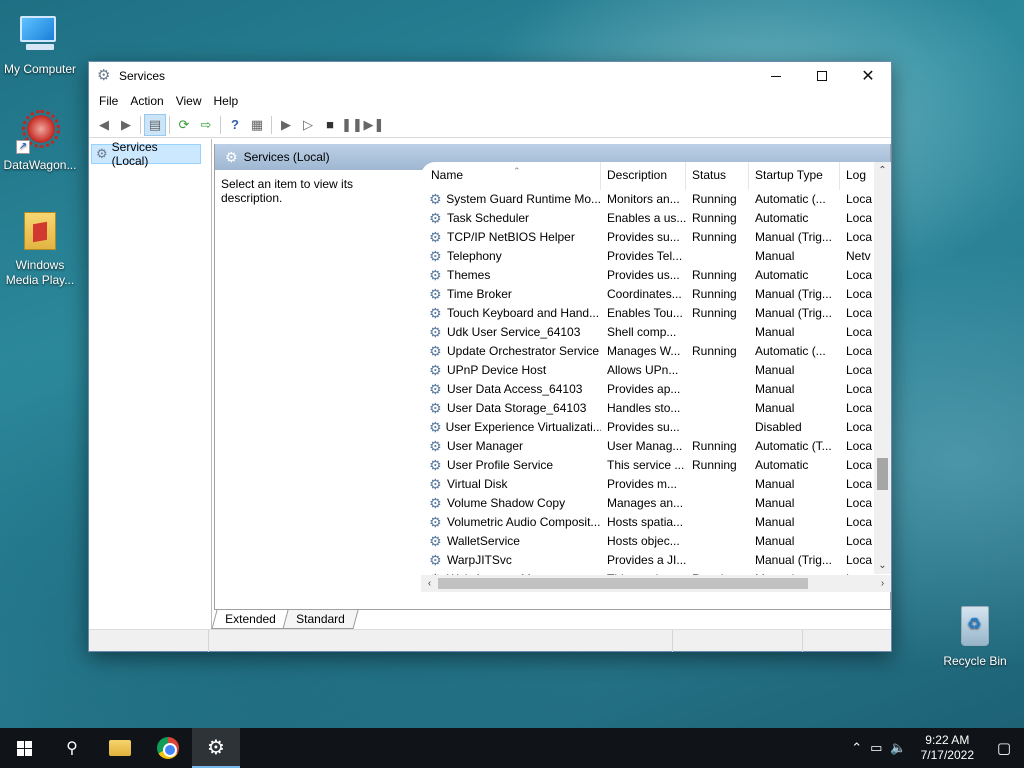 The height and width of the screenshot is (768, 1024). I want to click on scroll-up-icon: ⌃, so click(882, 170).